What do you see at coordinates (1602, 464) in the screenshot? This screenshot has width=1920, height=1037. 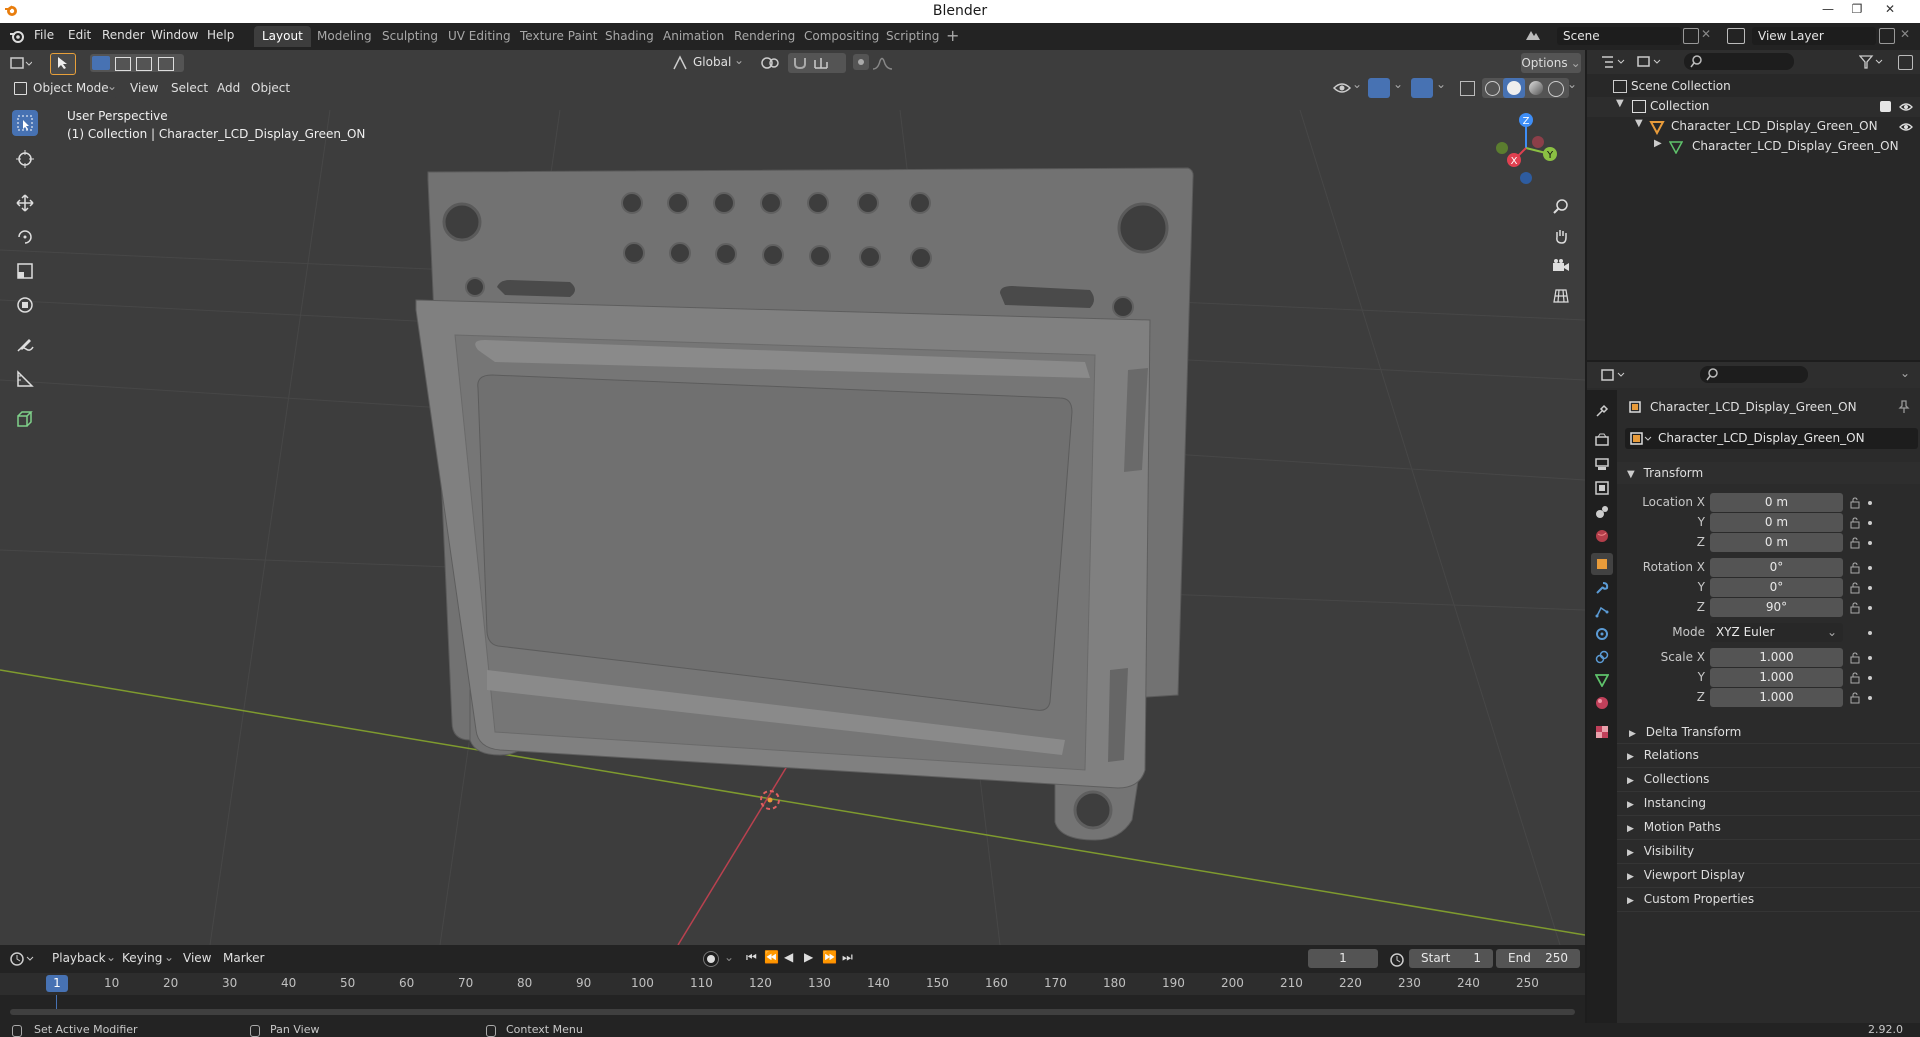 I see `tab-output` at bounding box center [1602, 464].